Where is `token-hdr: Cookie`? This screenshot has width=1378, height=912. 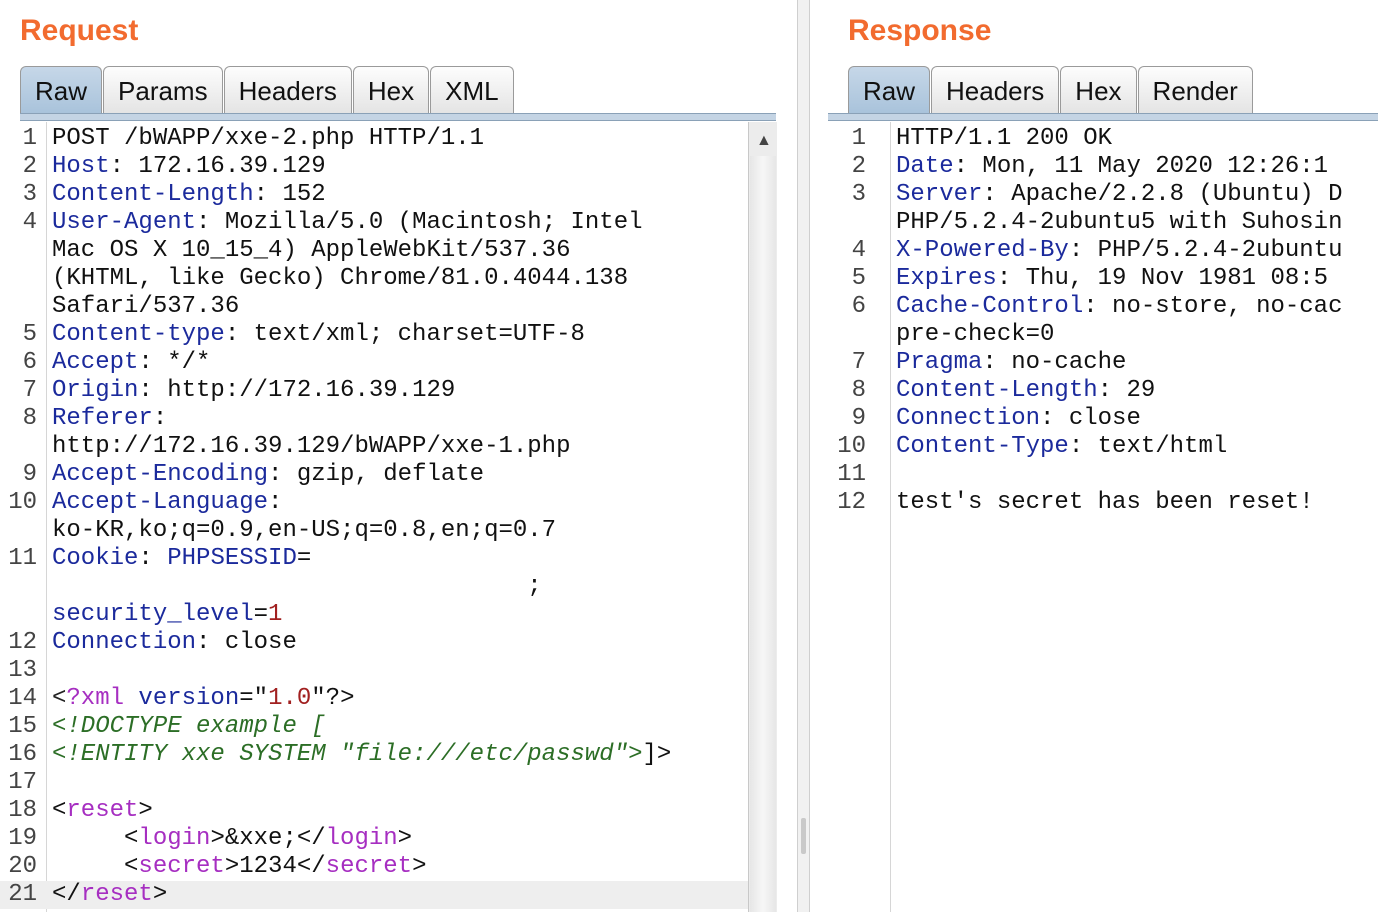 token-hdr: Cookie is located at coordinates (95, 558).